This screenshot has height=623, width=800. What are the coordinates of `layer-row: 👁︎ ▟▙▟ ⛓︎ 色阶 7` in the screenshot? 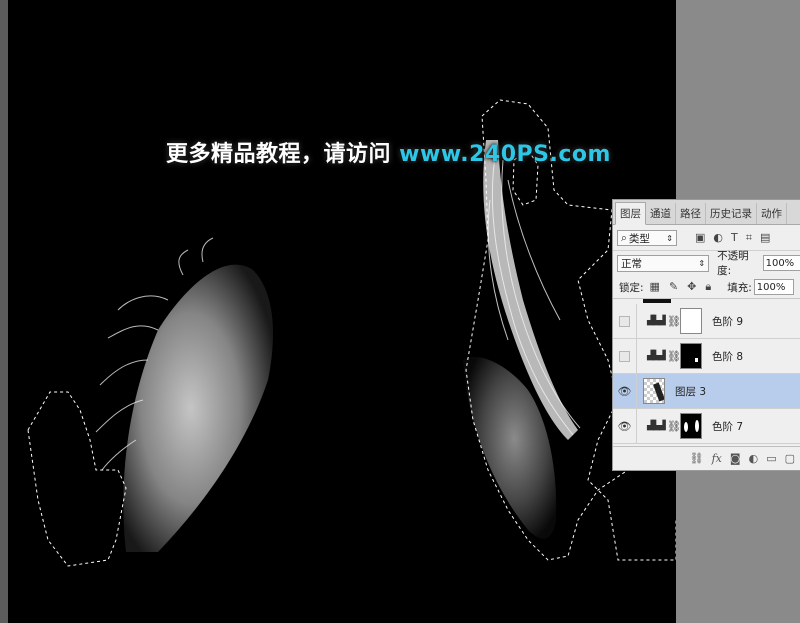 It's located at (706, 426).